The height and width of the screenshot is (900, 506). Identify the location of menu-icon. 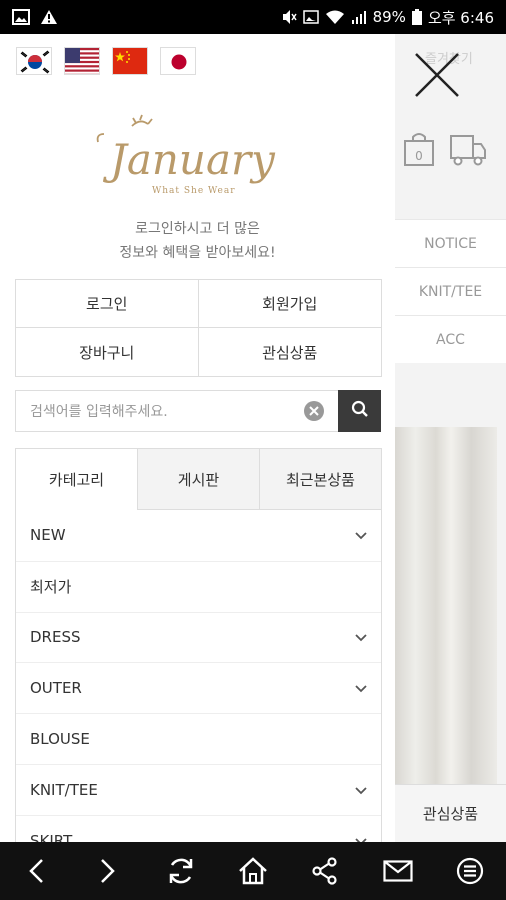
(470, 871).